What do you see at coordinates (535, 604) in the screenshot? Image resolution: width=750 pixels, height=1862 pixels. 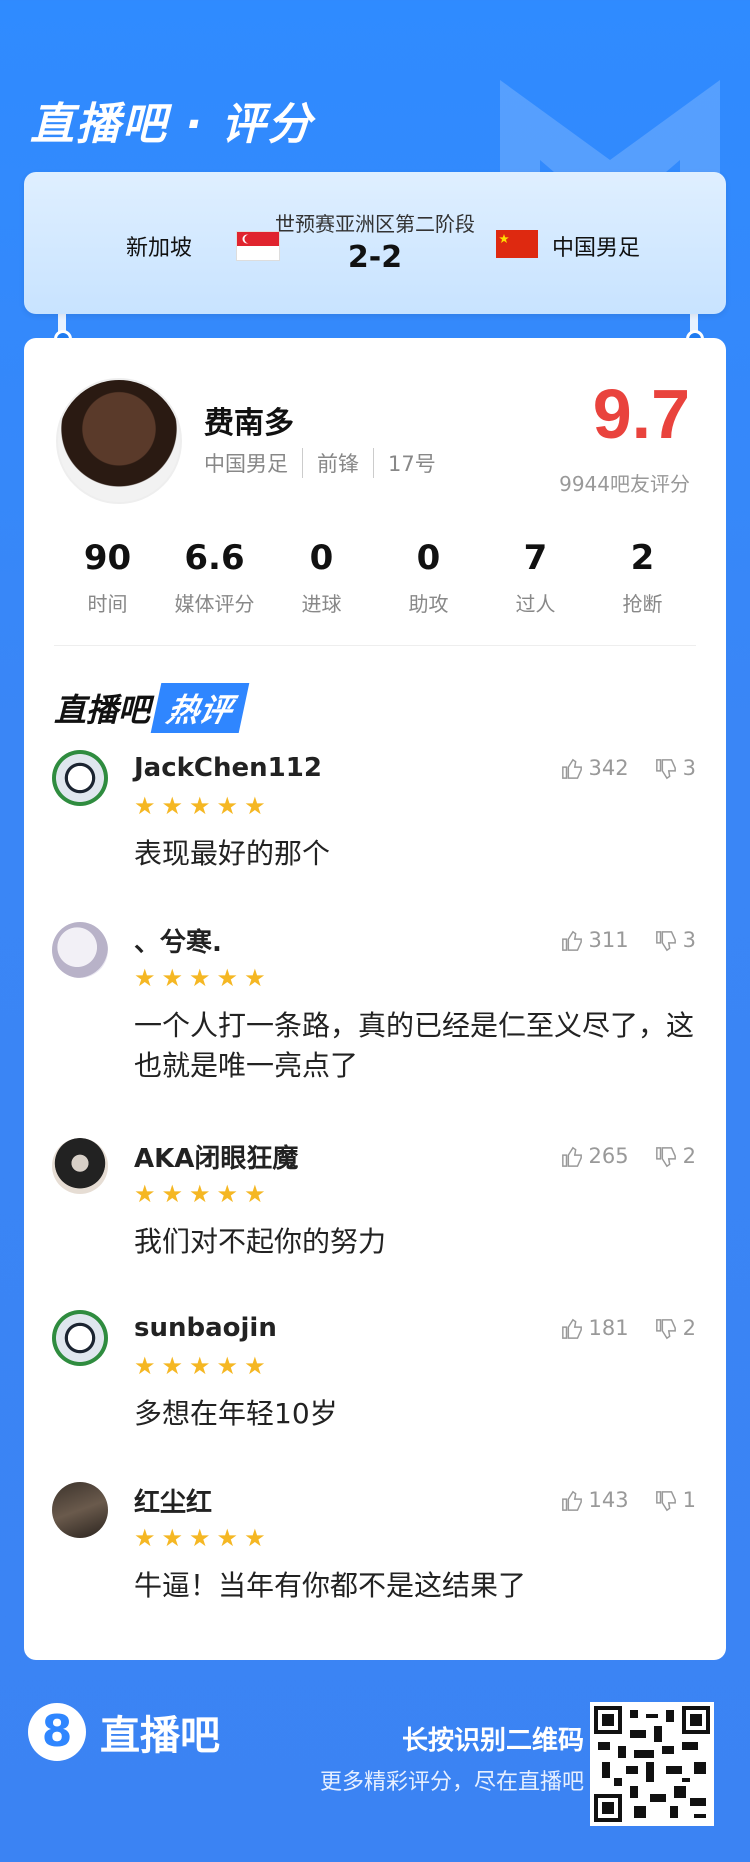 I see `stat-label: 过人` at bounding box center [535, 604].